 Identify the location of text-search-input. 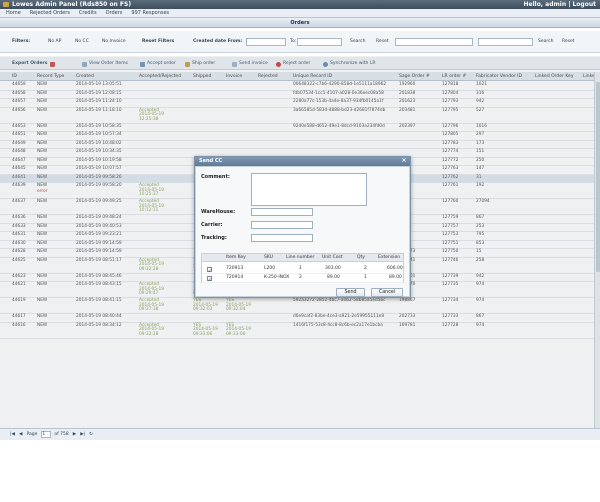
(505, 42).